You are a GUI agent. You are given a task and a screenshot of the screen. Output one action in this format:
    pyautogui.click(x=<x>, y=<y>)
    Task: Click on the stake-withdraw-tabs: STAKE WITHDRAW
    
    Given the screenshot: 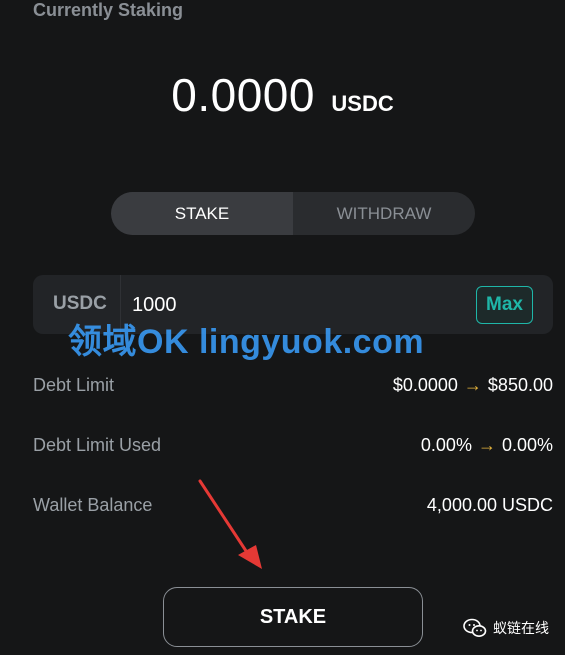 What is the action you would take?
    pyautogui.click(x=293, y=213)
    